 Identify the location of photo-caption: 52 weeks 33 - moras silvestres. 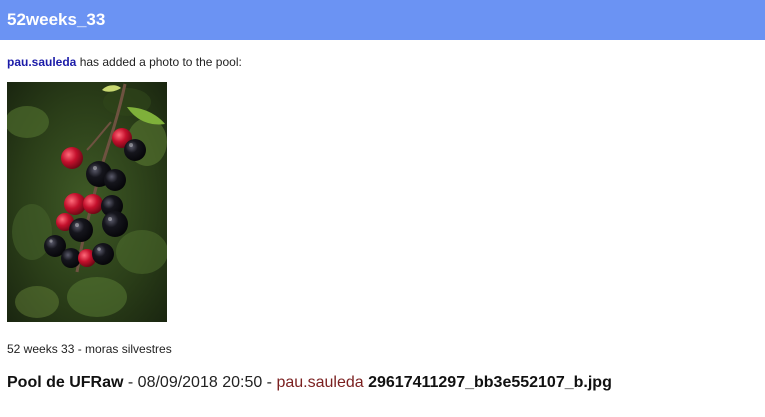
(89, 349).